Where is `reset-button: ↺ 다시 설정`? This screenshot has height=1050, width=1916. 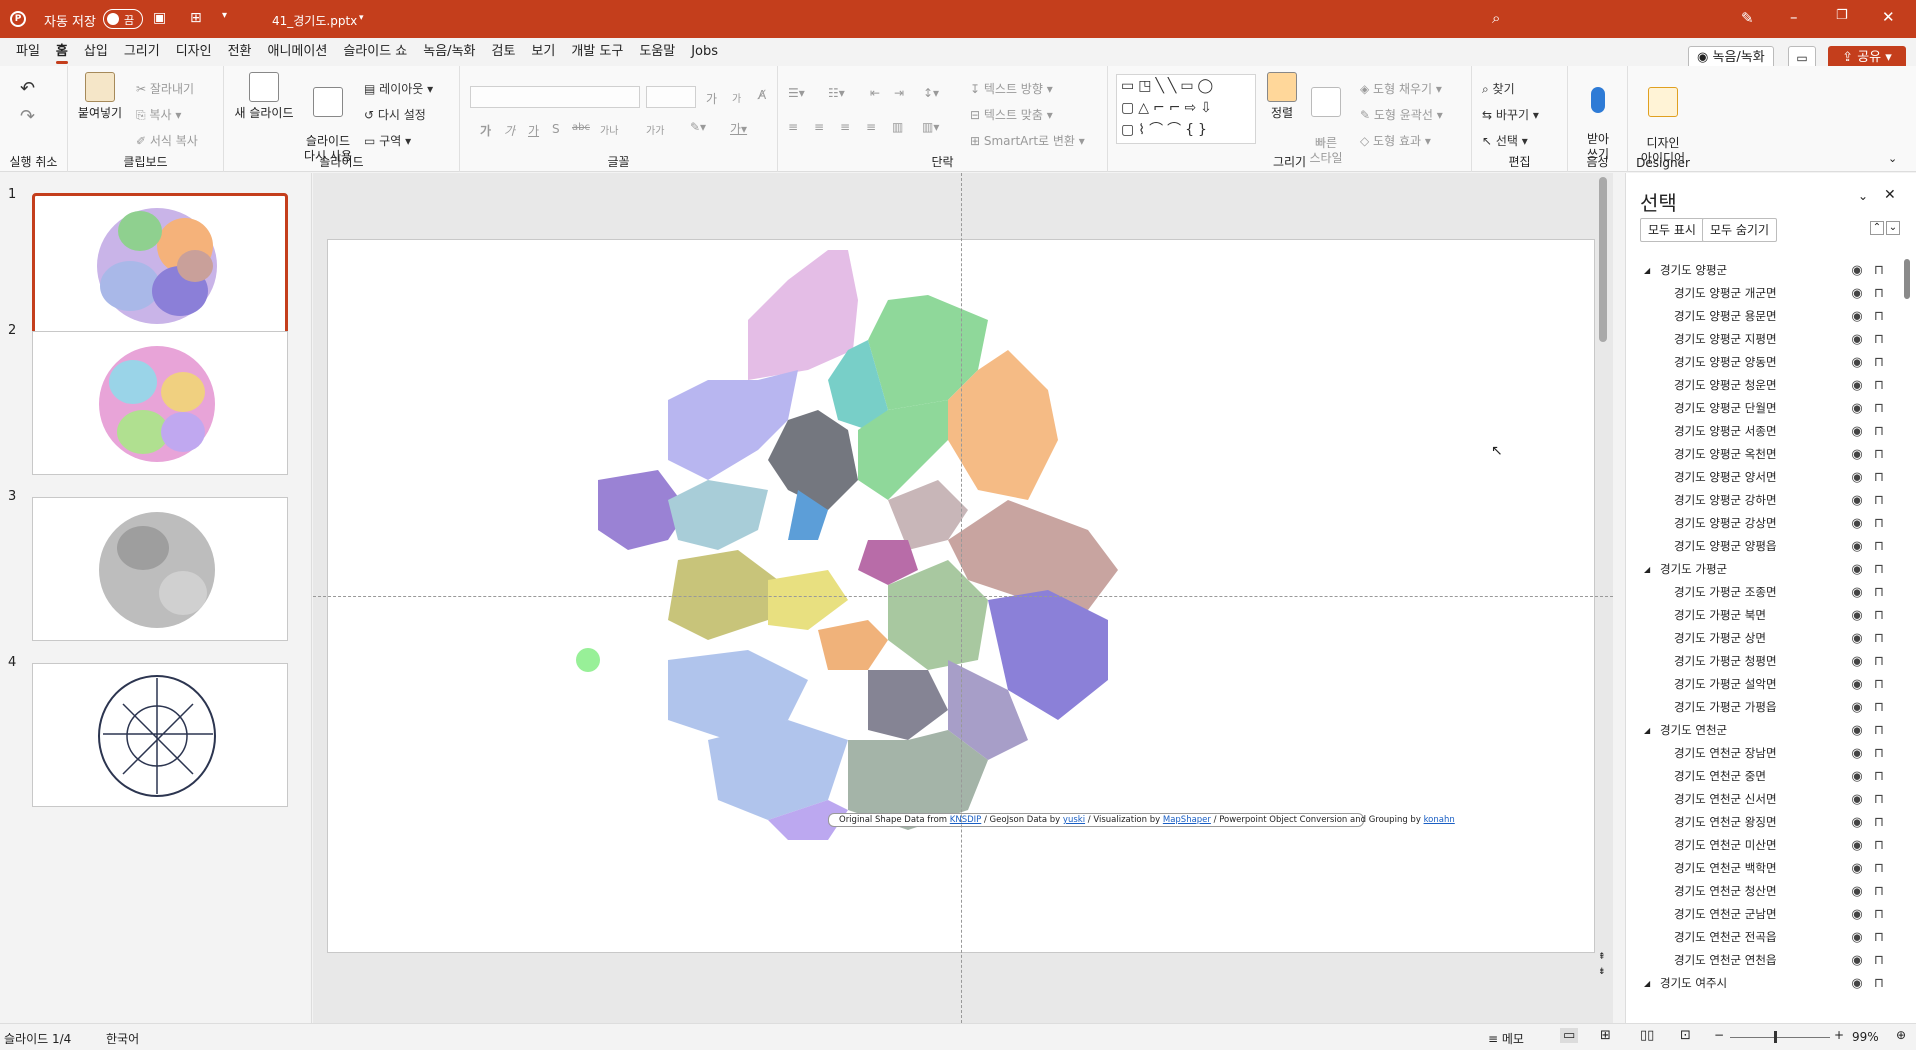
reset-button: ↺ 다시 설정 is located at coordinates (395, 114).